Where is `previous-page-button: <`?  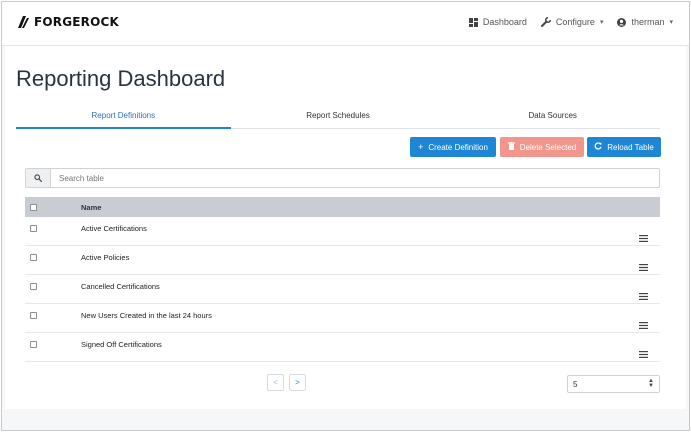 previous-page-button: < is located at coordinates (275, 382).